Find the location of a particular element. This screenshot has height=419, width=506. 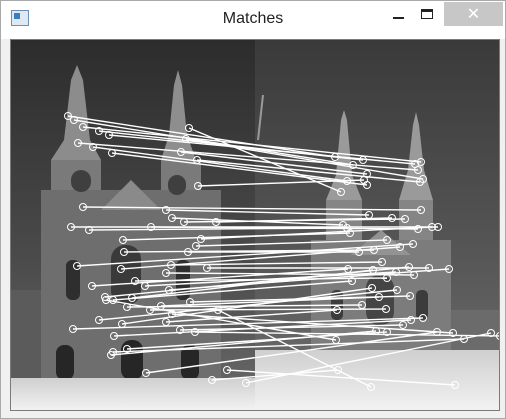

minimize-button is located at coordinates (398, 14).